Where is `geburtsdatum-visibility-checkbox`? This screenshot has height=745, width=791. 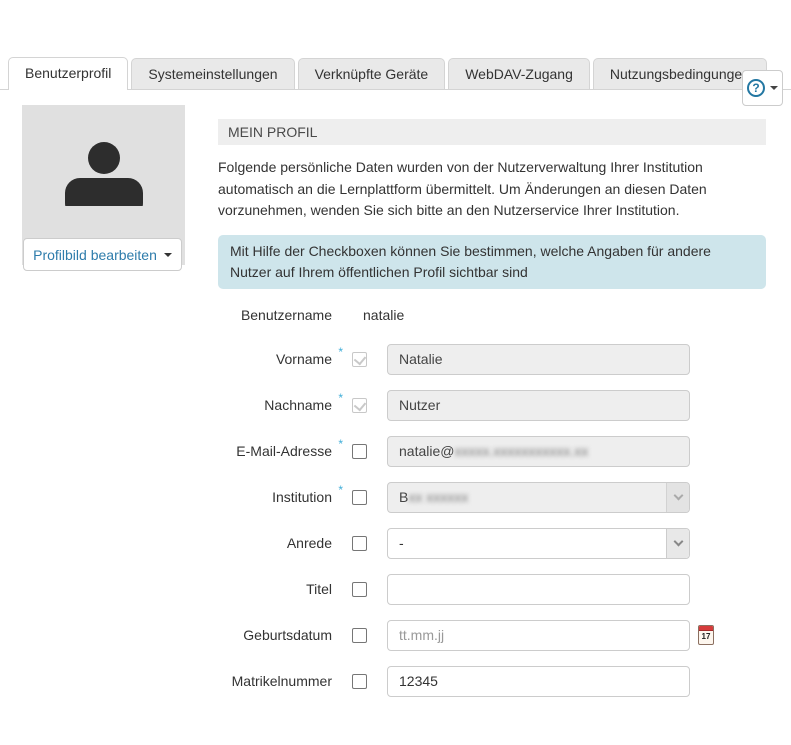 geburtsdatum-visibility-checkbox is located at coordinates (359, 635).